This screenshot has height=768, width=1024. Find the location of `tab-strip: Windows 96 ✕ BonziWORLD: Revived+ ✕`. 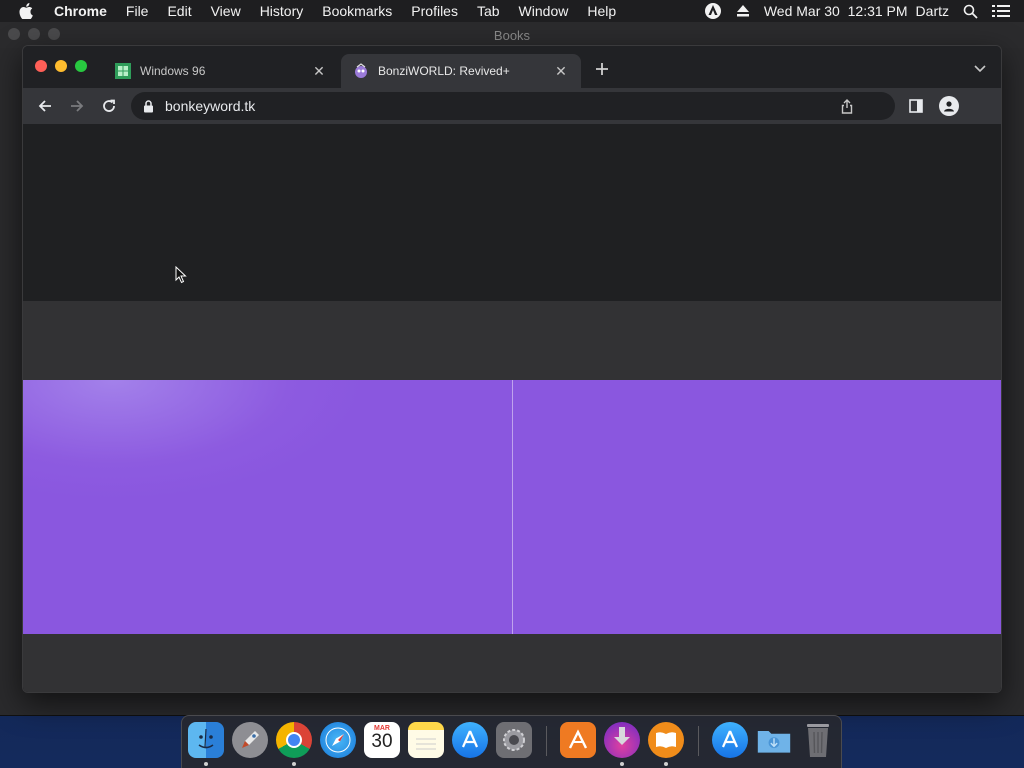

tab-strip: Windows 96 ✕ BonziWORLD: Revived+ ✕ is located at coordinates (512, 67).